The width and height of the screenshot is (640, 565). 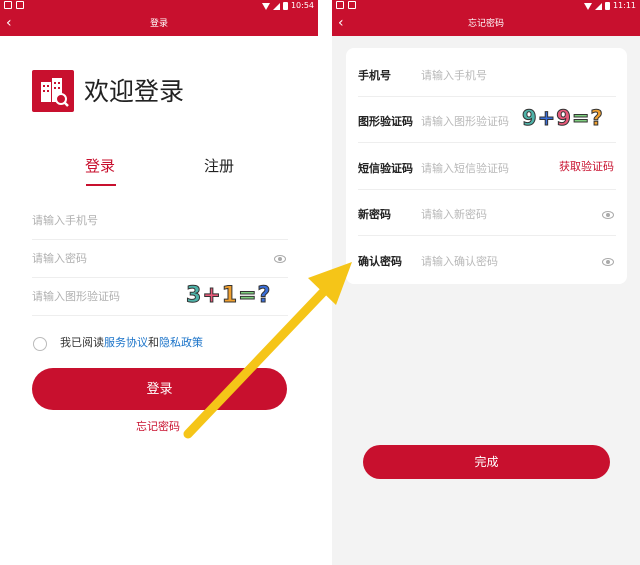 What do you see at coordinates (374, 75) in the screenshot?
I see `row-label: 手机号` at bounding box center [374, 75].